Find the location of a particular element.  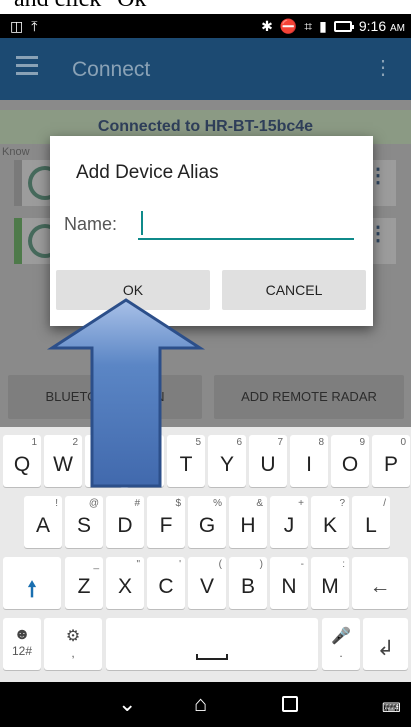

key-label: F is located at coordinates (166, 525).